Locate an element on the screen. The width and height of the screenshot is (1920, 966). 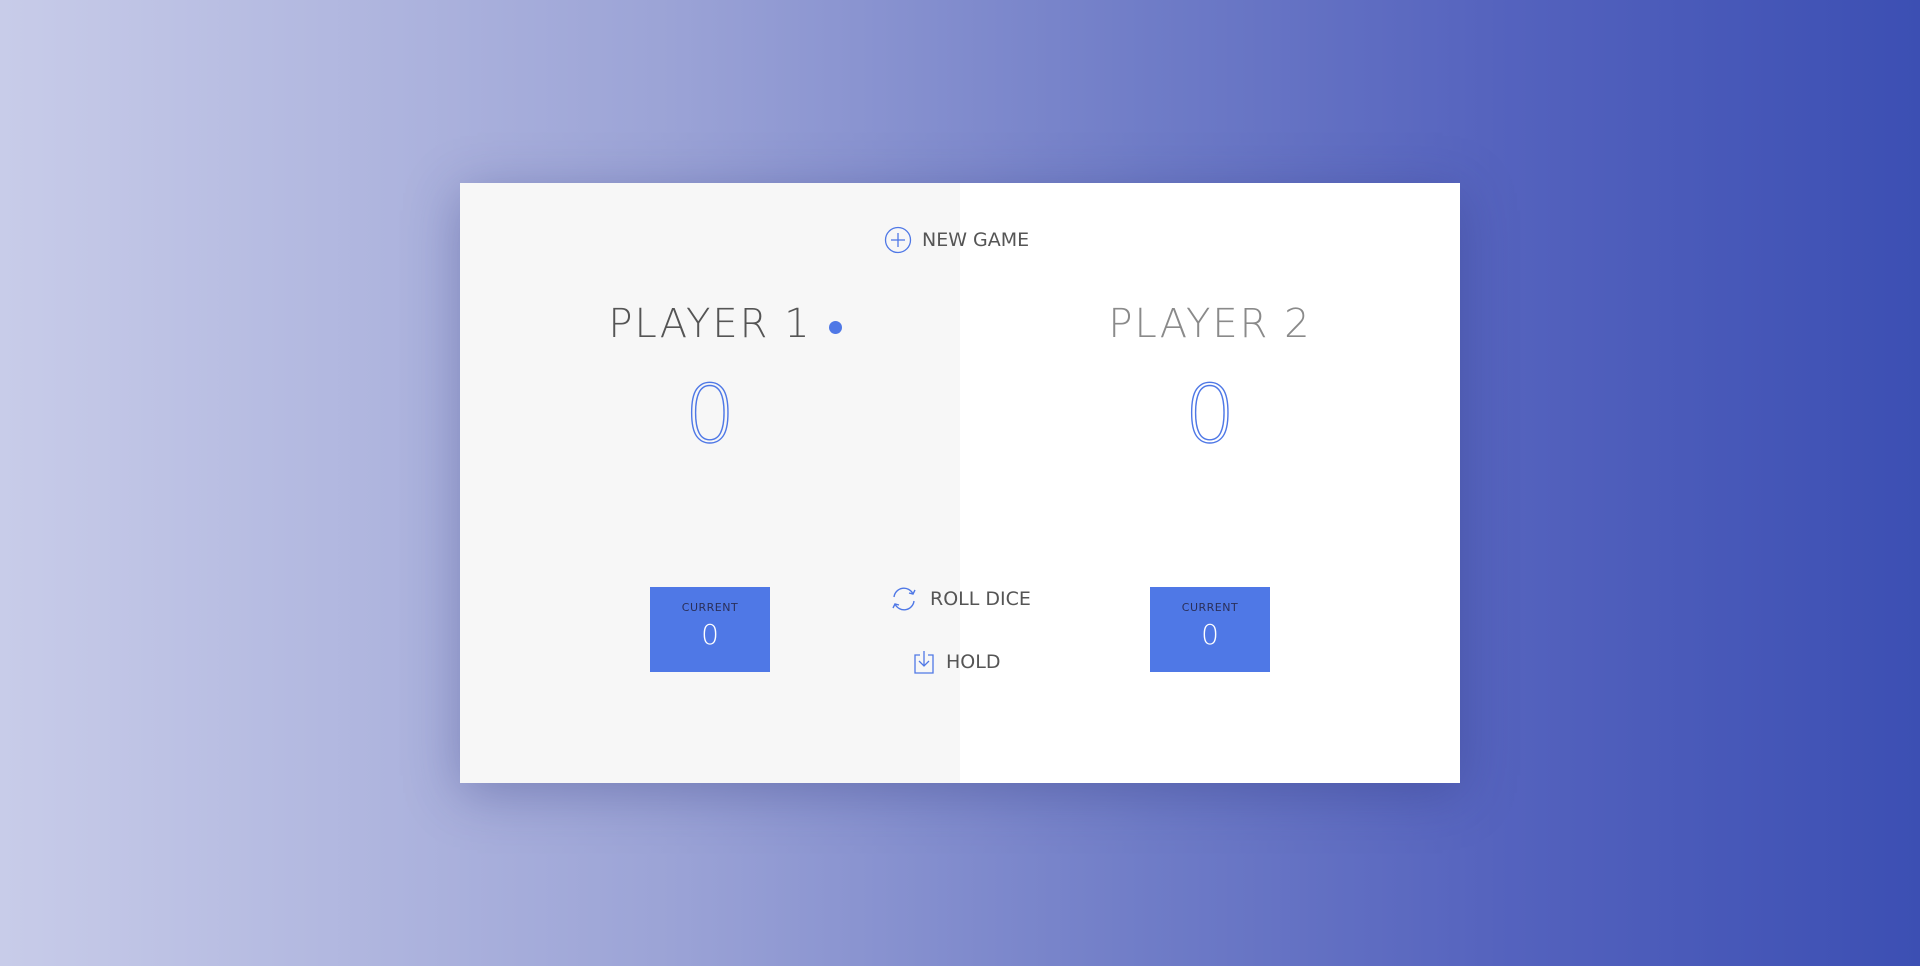
player-1-name: PLAYER 1 is located at coordinates (710, 324).